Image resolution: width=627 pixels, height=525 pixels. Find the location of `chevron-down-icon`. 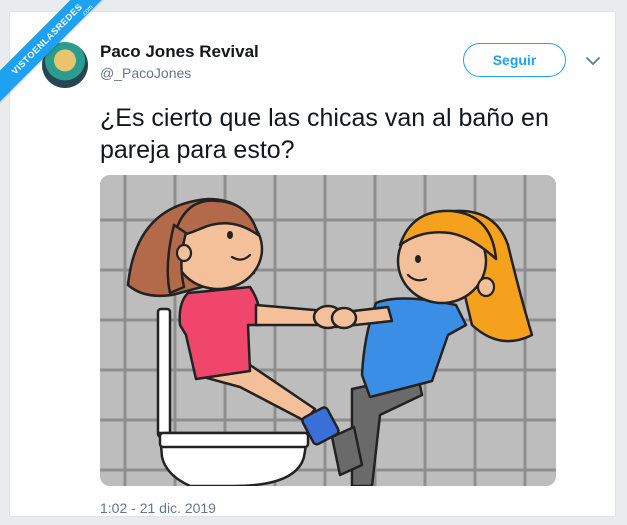

chevron-down-icon is located at coordinates (593, 61).